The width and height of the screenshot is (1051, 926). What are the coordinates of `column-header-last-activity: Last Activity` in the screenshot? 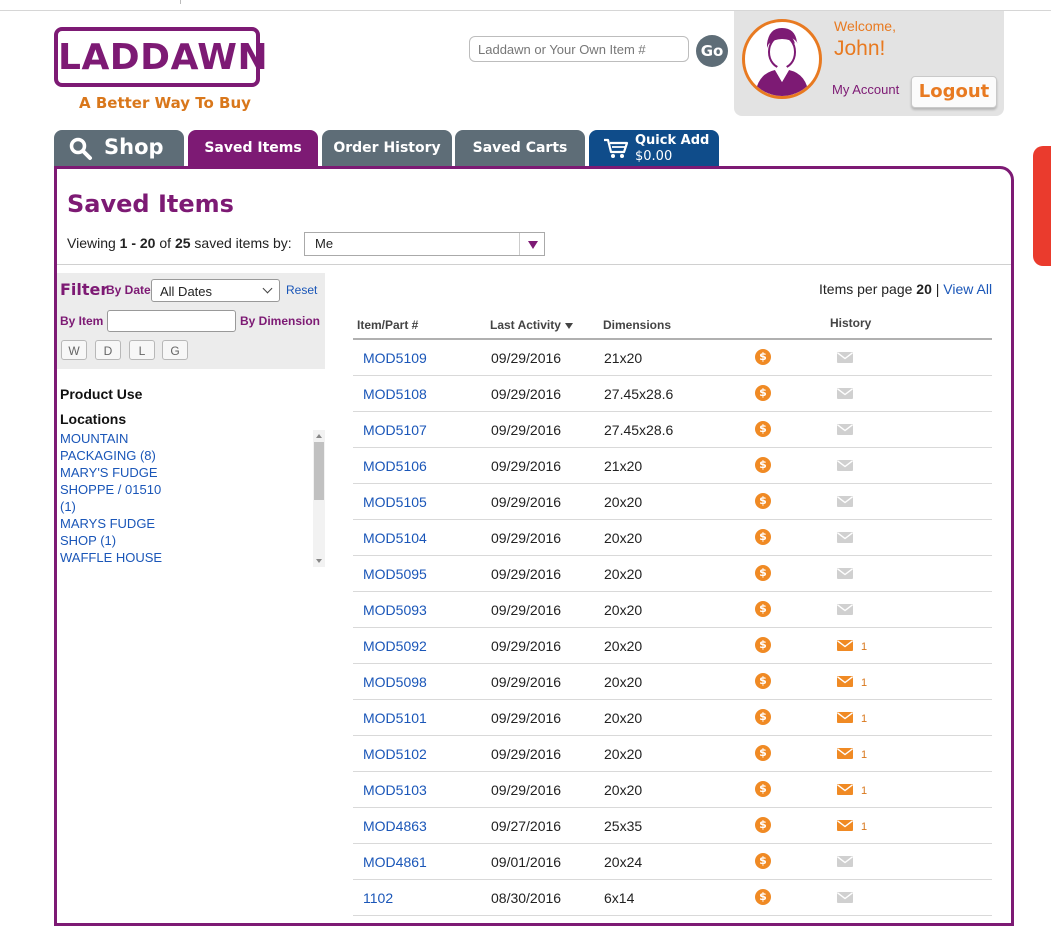 It's located at (531, 325).